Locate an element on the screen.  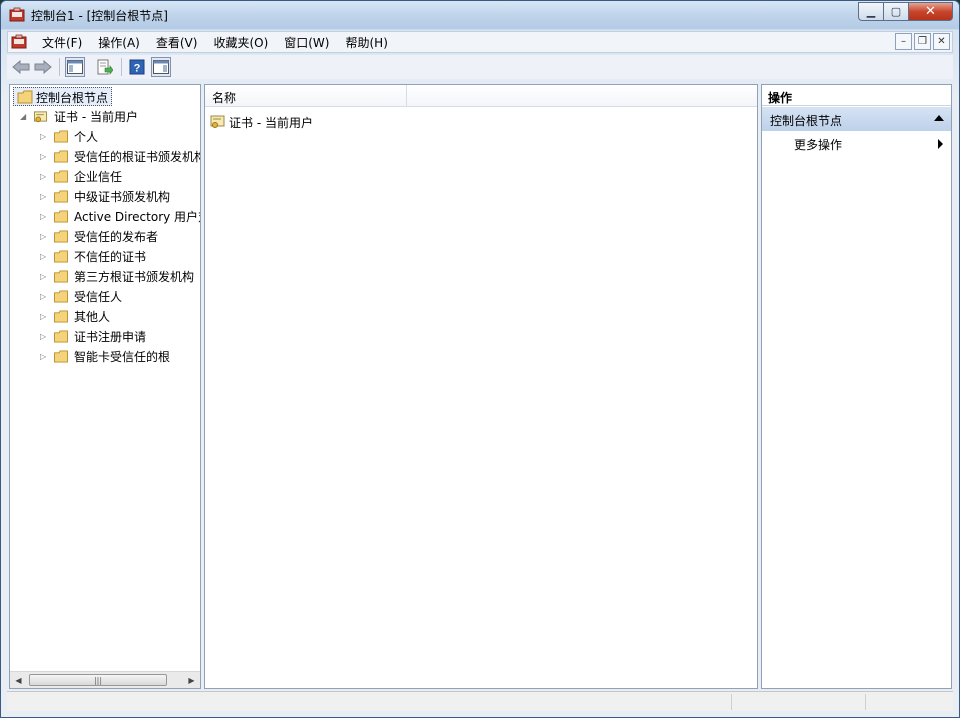
title-bar: 控制台1 - [控制台根节点] ▁ ▢ ✕ is located at coordinates (480, 15).